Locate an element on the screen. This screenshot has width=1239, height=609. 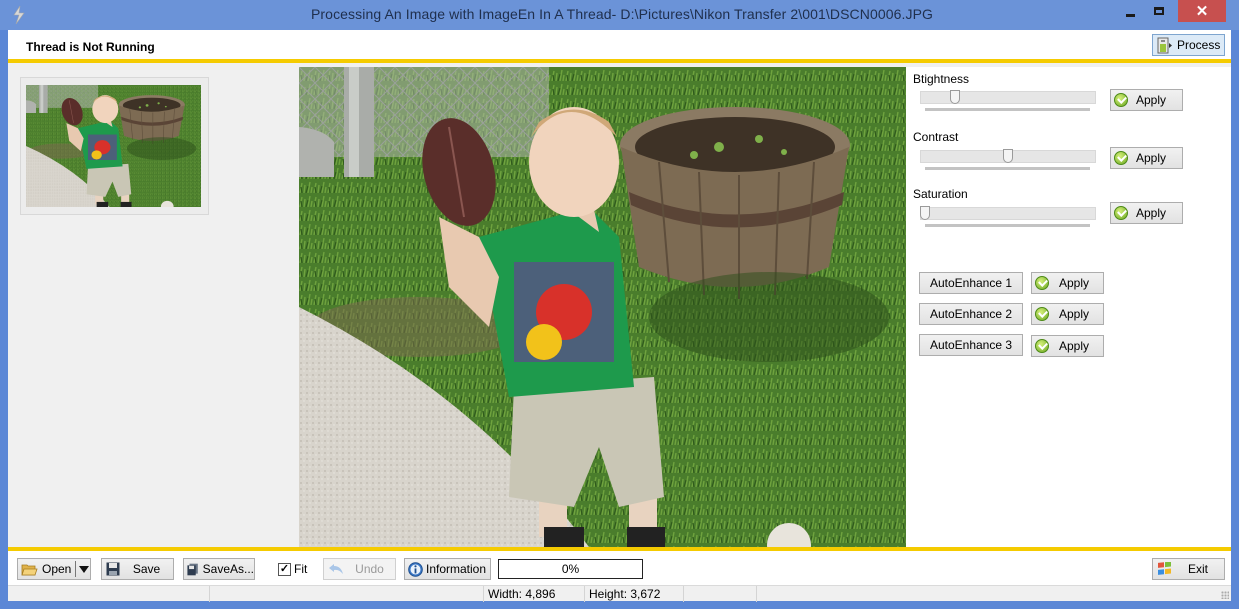
process-label: Process is located at coordinates (1199, 45).